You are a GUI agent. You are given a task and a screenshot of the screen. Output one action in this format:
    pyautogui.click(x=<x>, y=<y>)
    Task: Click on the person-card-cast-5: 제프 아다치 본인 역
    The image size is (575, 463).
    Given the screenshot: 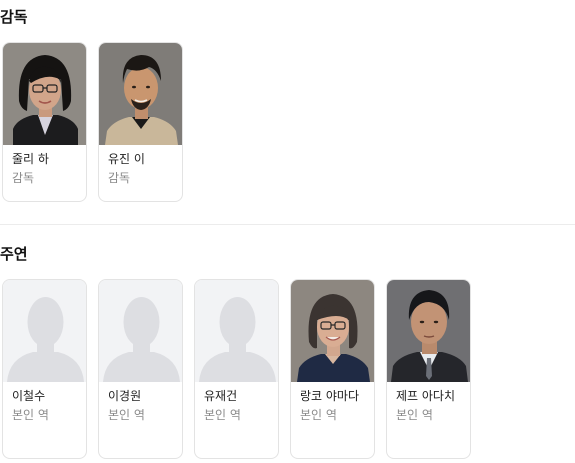 What is the action you would take?
    pyautogui.click(x=428, y=369)
    